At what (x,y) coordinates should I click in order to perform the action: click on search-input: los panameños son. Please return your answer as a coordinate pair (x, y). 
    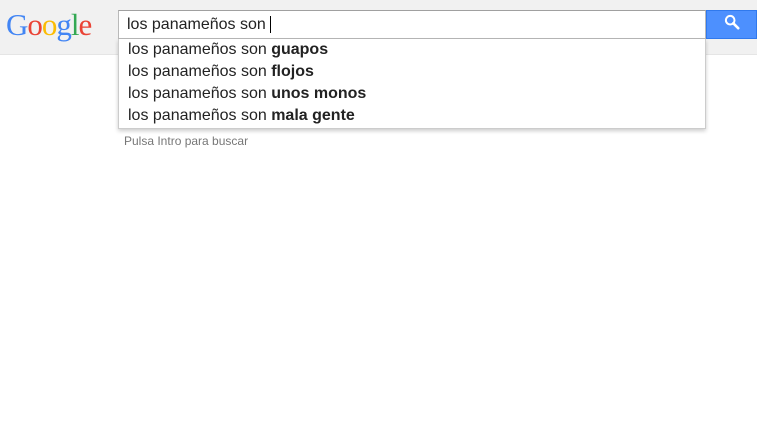
    Looking at the image, I should click on (412, 24).